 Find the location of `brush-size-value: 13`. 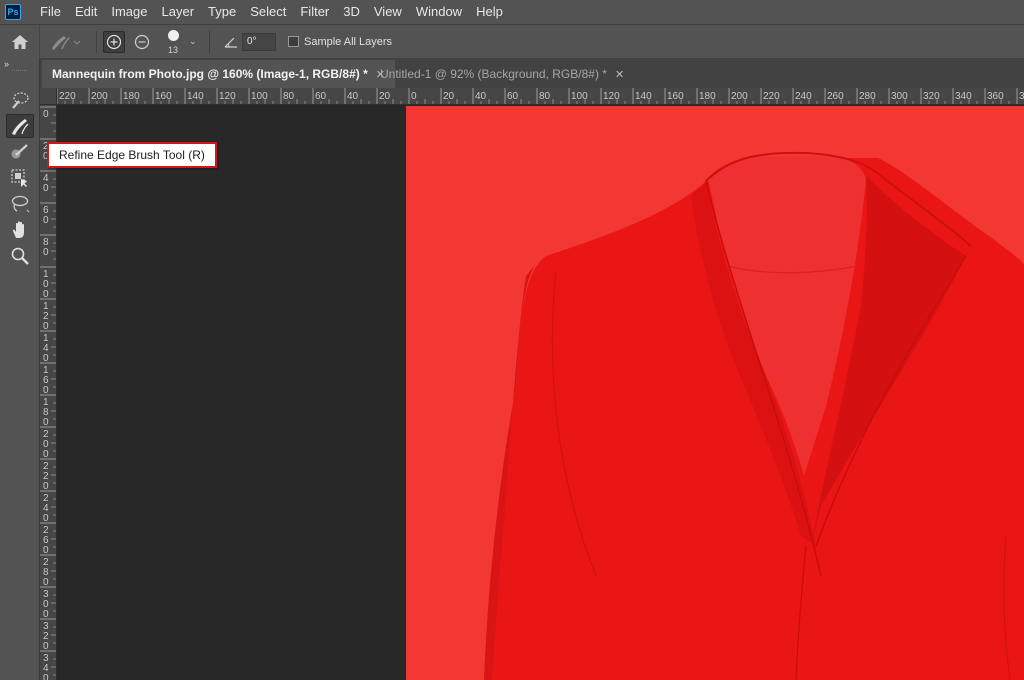

brush-size-value: 13 is located at coordinates (173, 49).